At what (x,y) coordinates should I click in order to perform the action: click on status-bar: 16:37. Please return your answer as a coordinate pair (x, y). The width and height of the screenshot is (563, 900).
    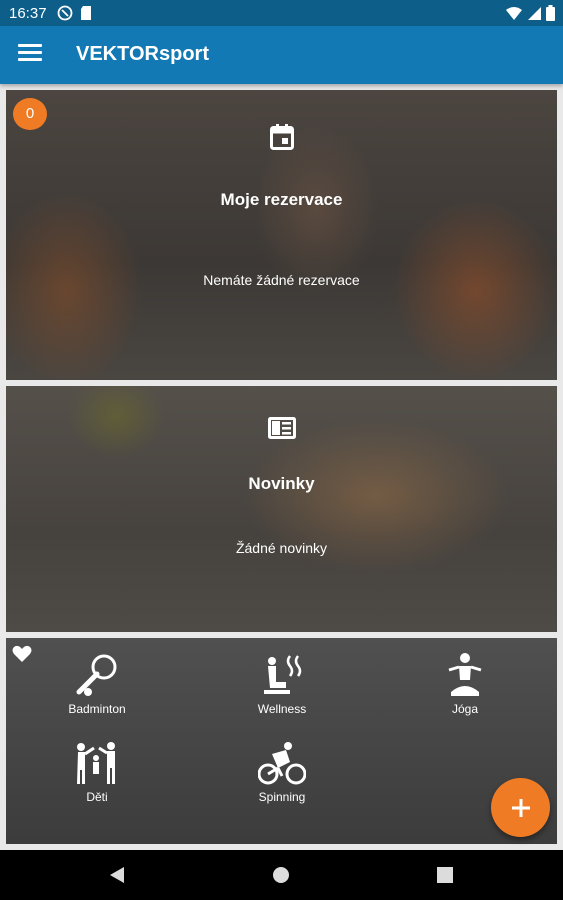
    Looking at the image, I should click on (281, 13).